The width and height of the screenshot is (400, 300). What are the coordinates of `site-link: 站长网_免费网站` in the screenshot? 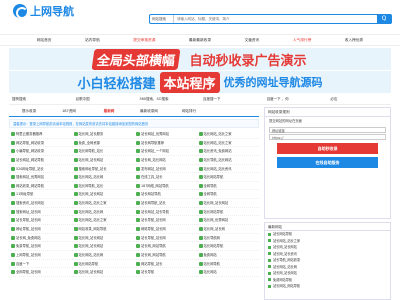 It's located at (40, 238).